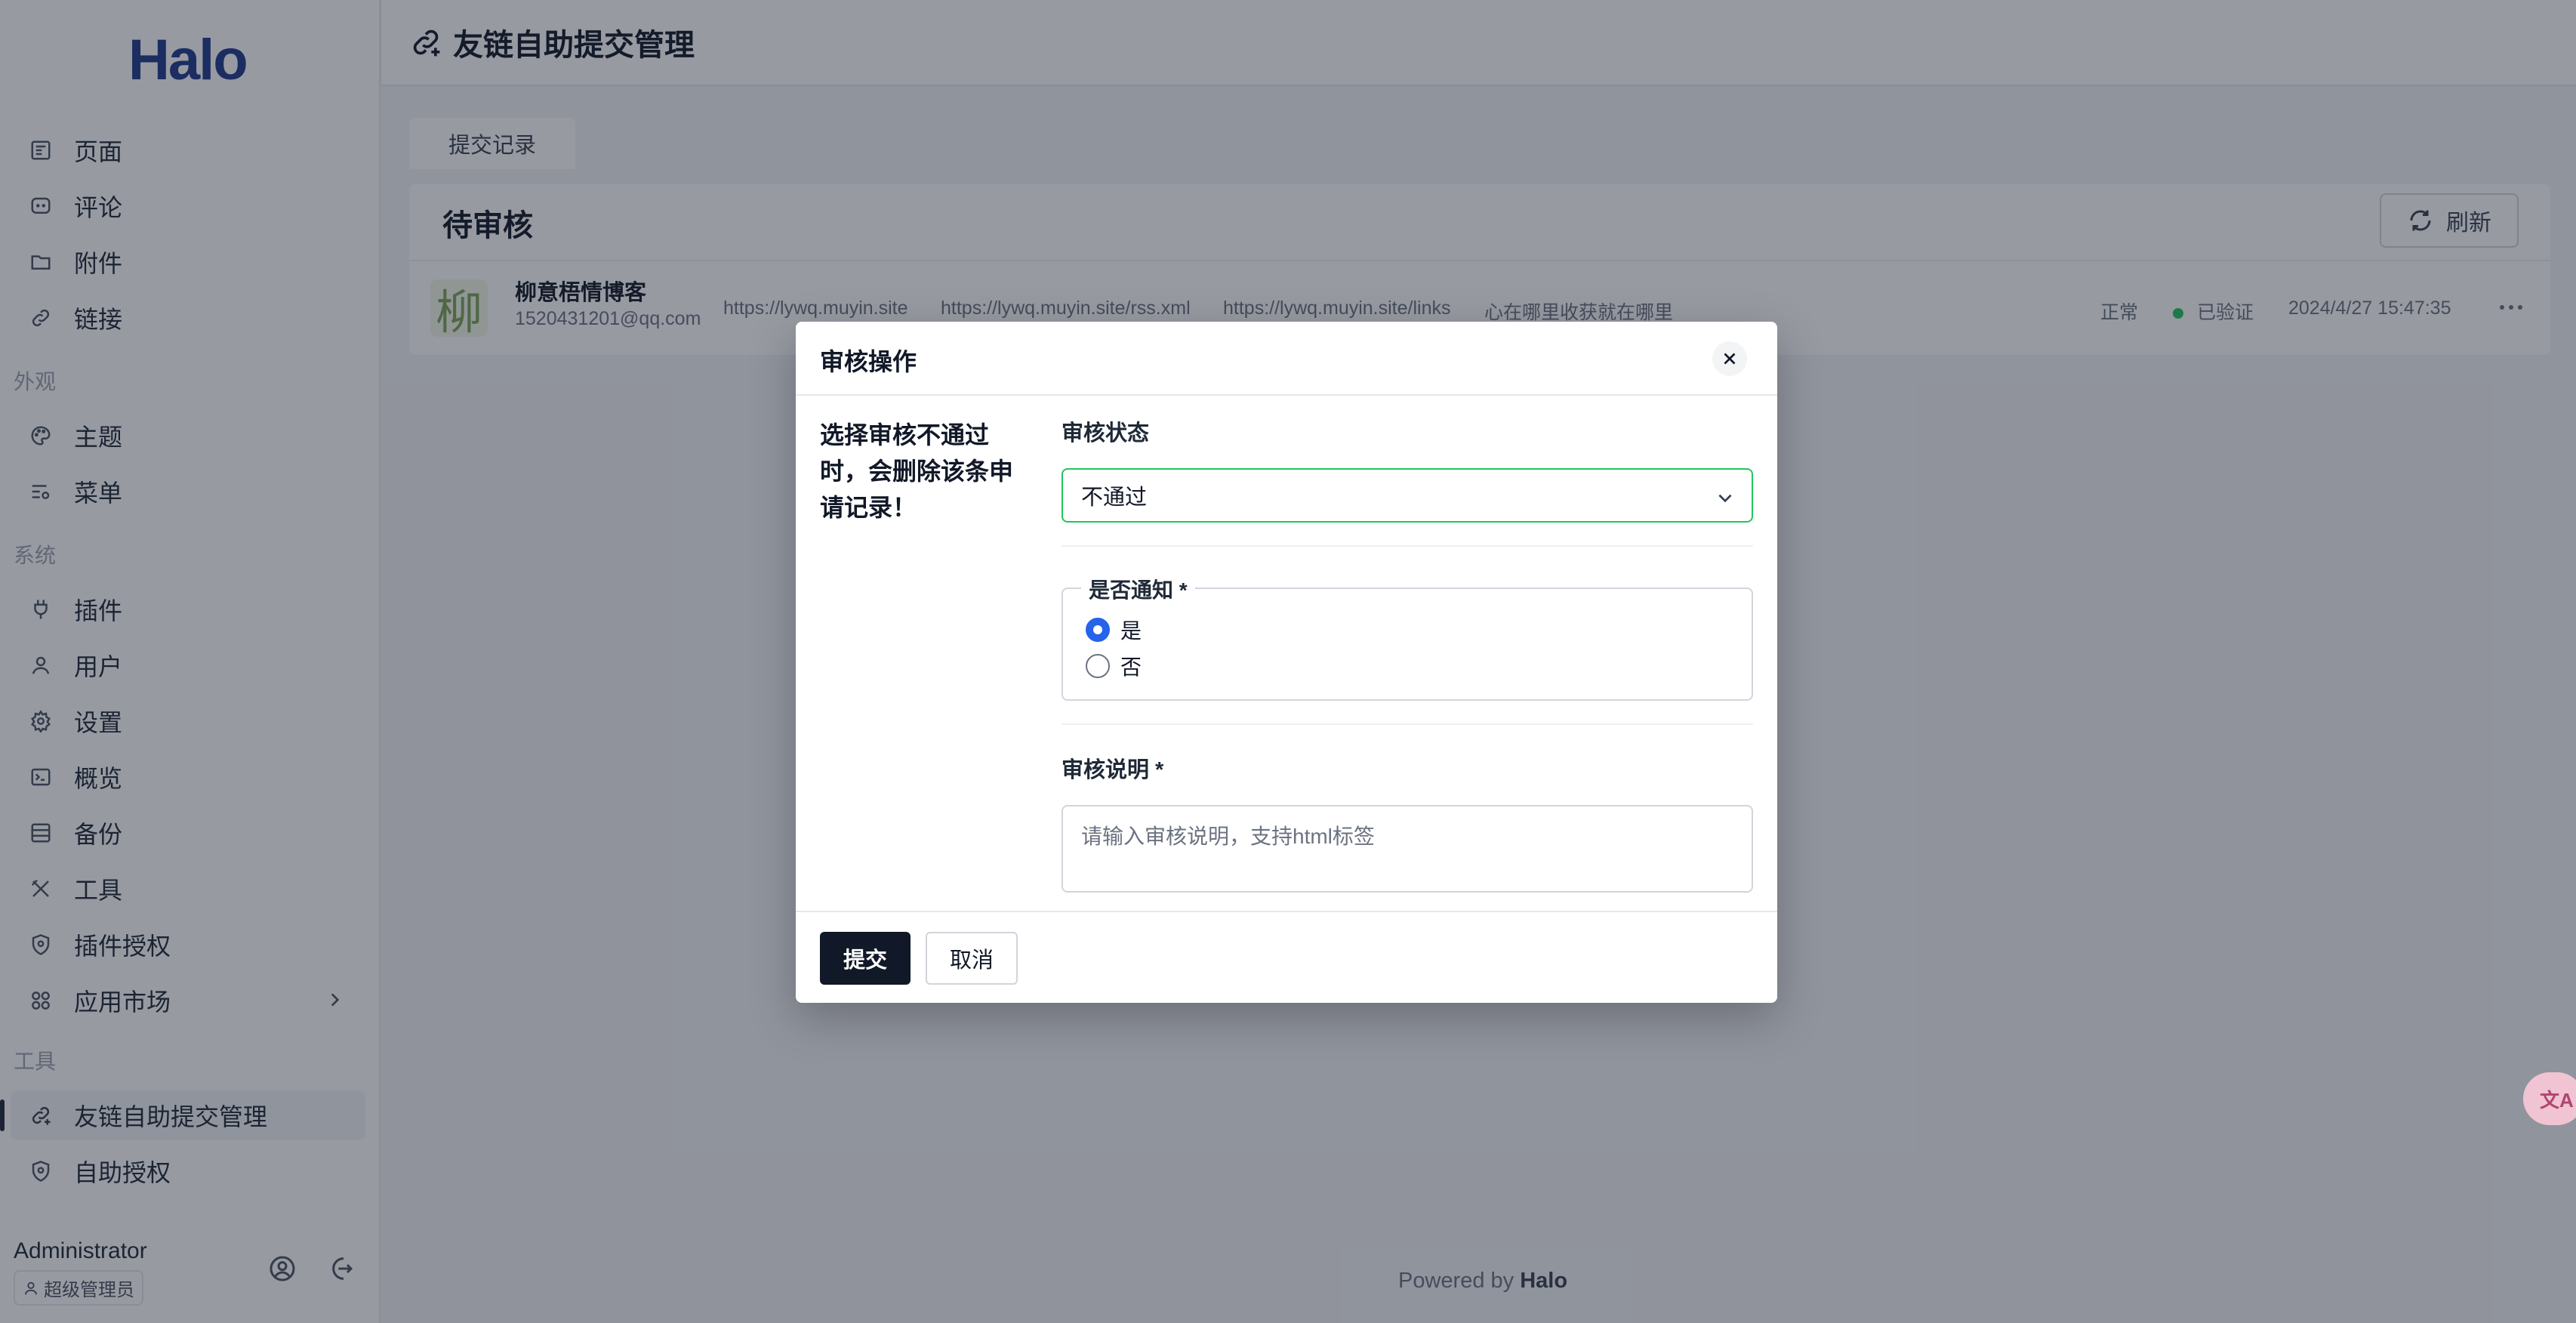  What do you see at coordinates (1098, 630) in the screenshot?
I see `radio-checked-icon` at bounding box center [1098, 630].